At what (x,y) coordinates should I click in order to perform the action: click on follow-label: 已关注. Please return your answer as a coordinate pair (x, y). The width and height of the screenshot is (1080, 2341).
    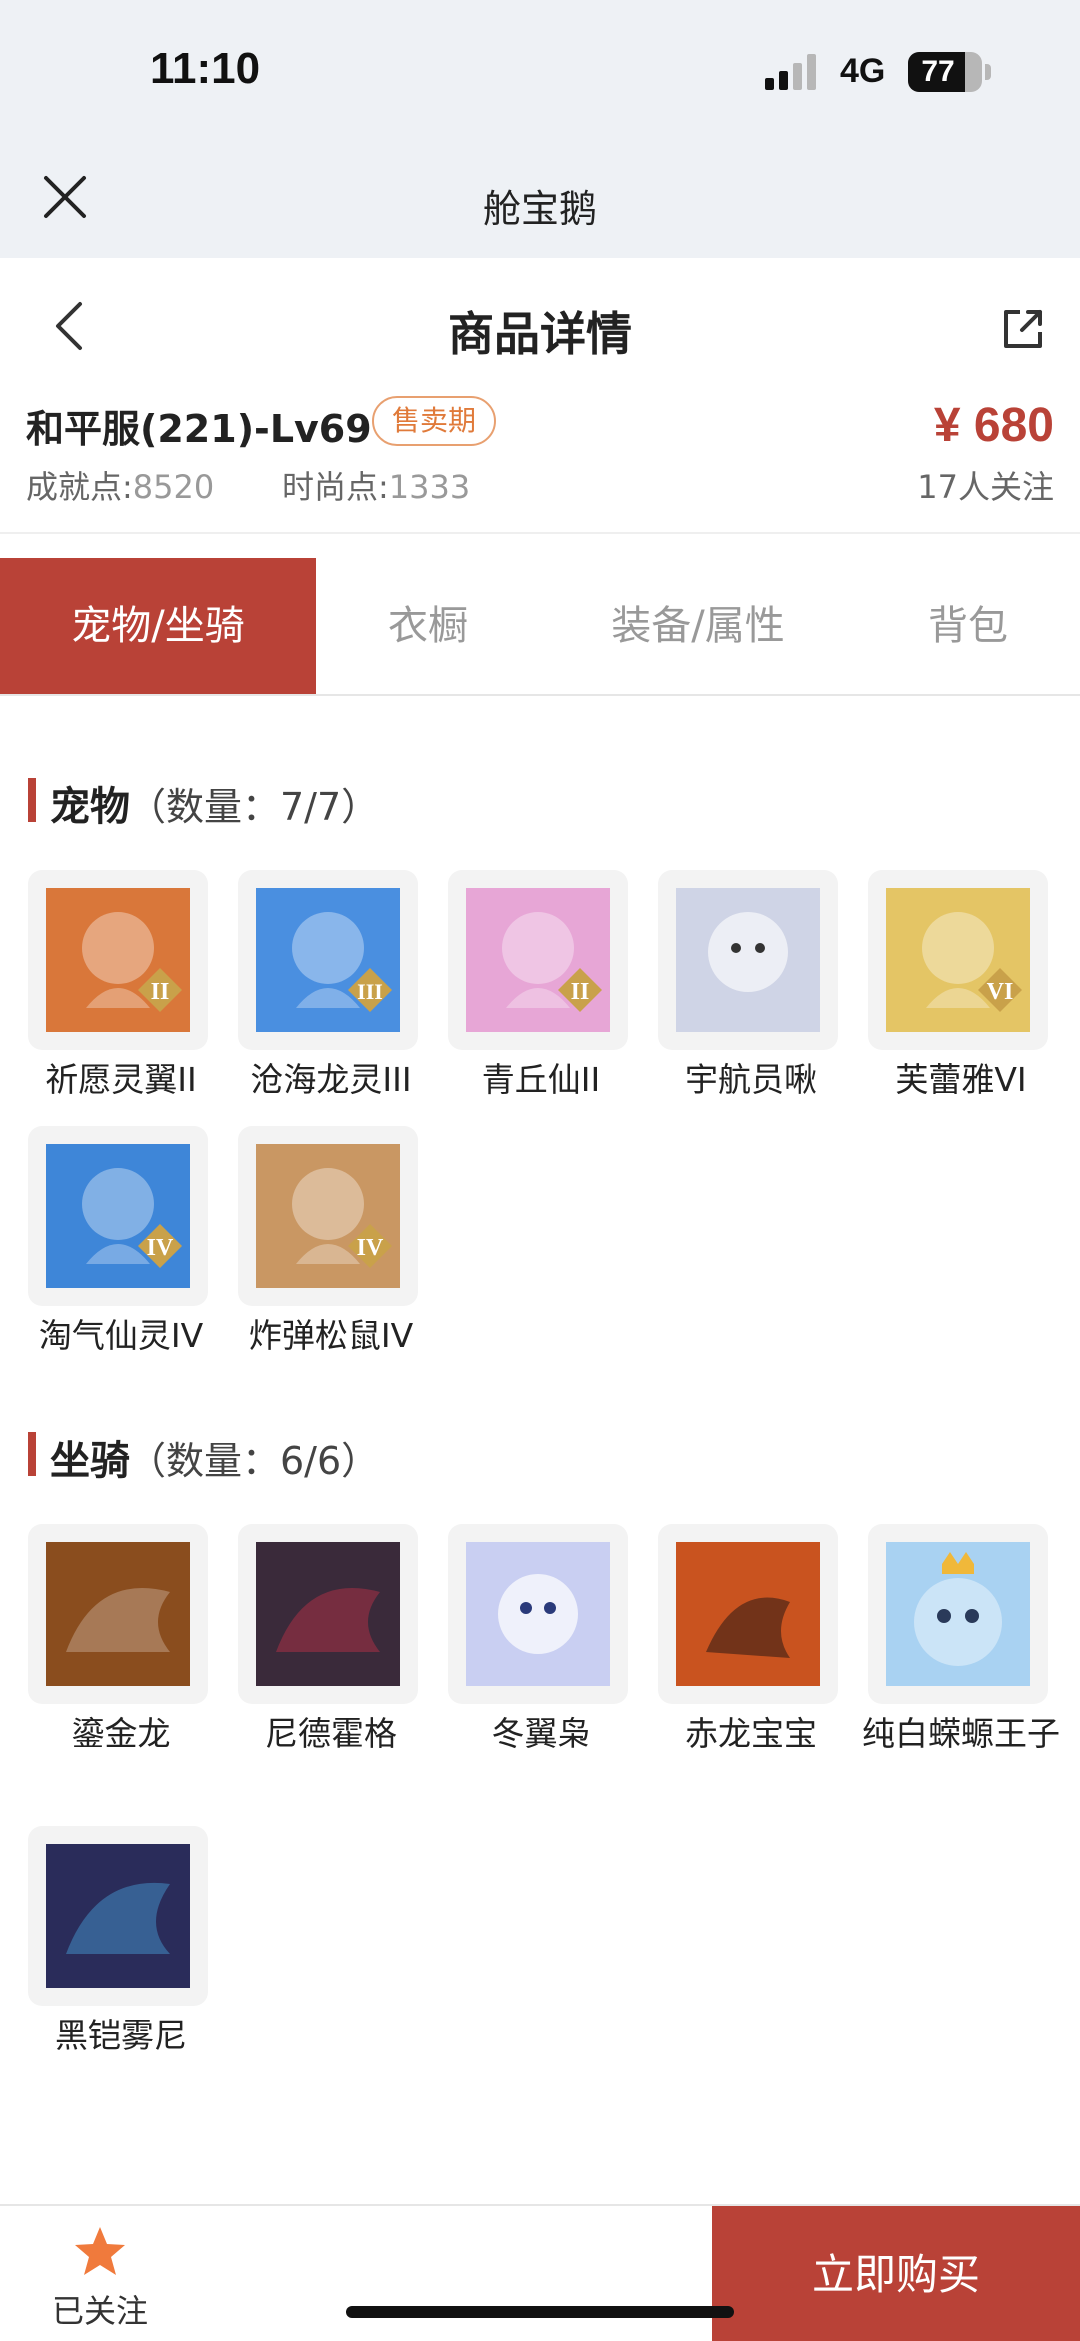
    Looking at the image, I should click on (100, 2309).